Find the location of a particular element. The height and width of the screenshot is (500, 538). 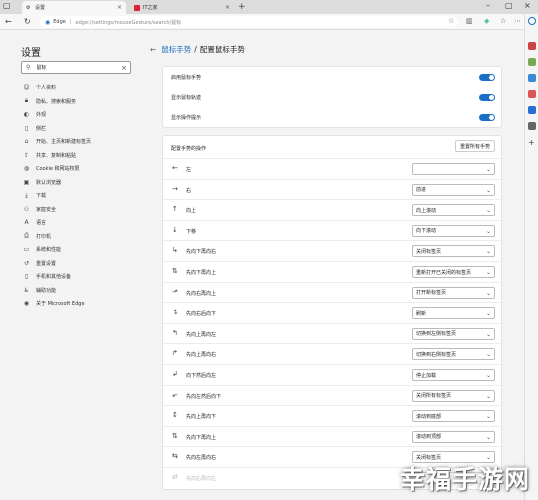

sidebar-item: ◐ 外观 is located at coordinates (34, 114).